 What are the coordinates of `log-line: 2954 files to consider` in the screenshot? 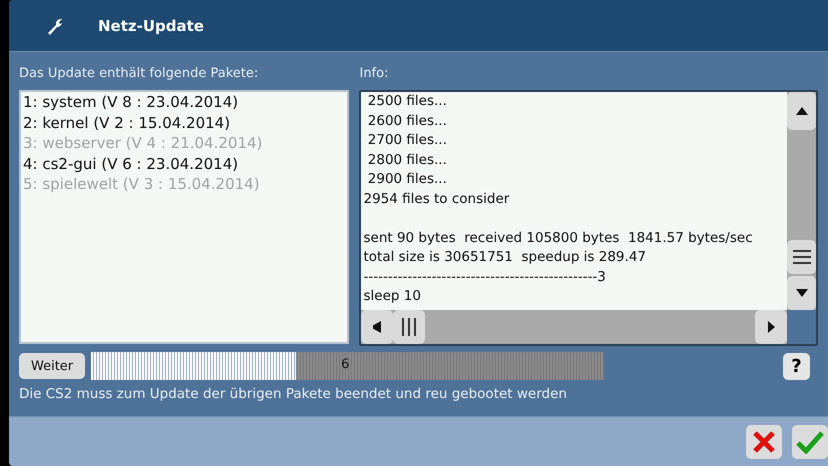 It's located at (436, 199).